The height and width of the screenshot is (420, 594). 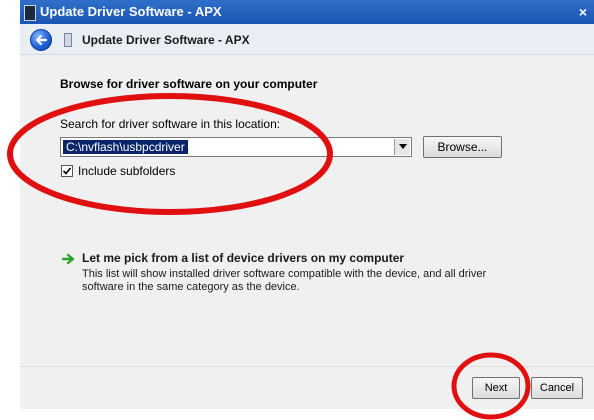 What do you see at coordinates (491, 386) in the screenshot?
I see `annotation-ellipse-next` at bounding box center [491, 386].